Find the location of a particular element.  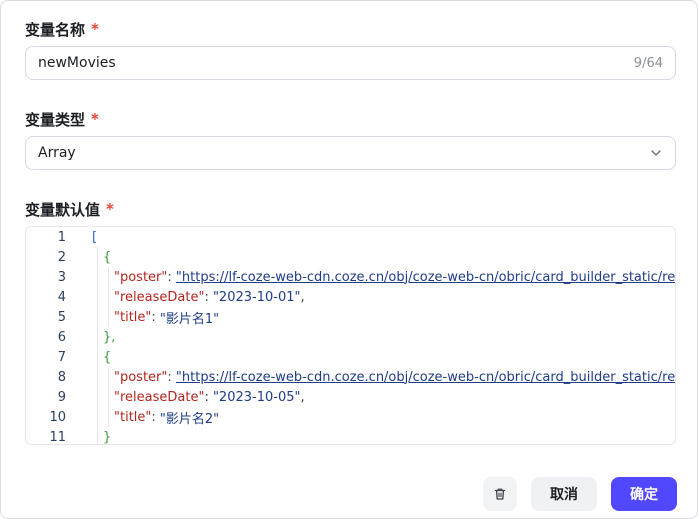

code-line: 9 "releaseDate" : "2023-10-05" , is located at coordinates (350, 397).